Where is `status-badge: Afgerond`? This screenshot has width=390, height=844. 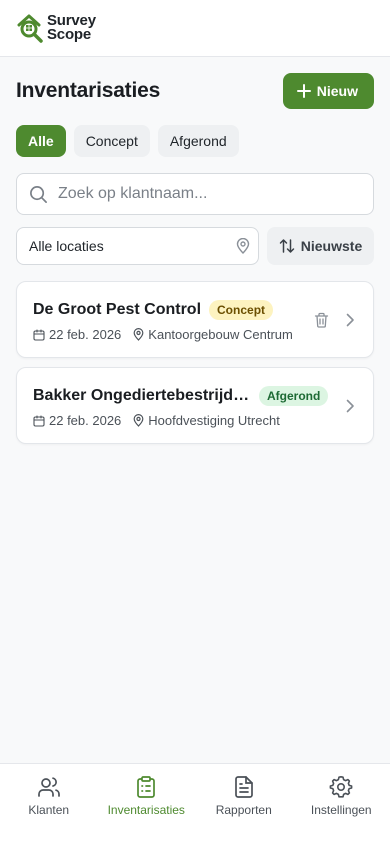 status-badge: Afgerond is located at coordinates (294, 396).